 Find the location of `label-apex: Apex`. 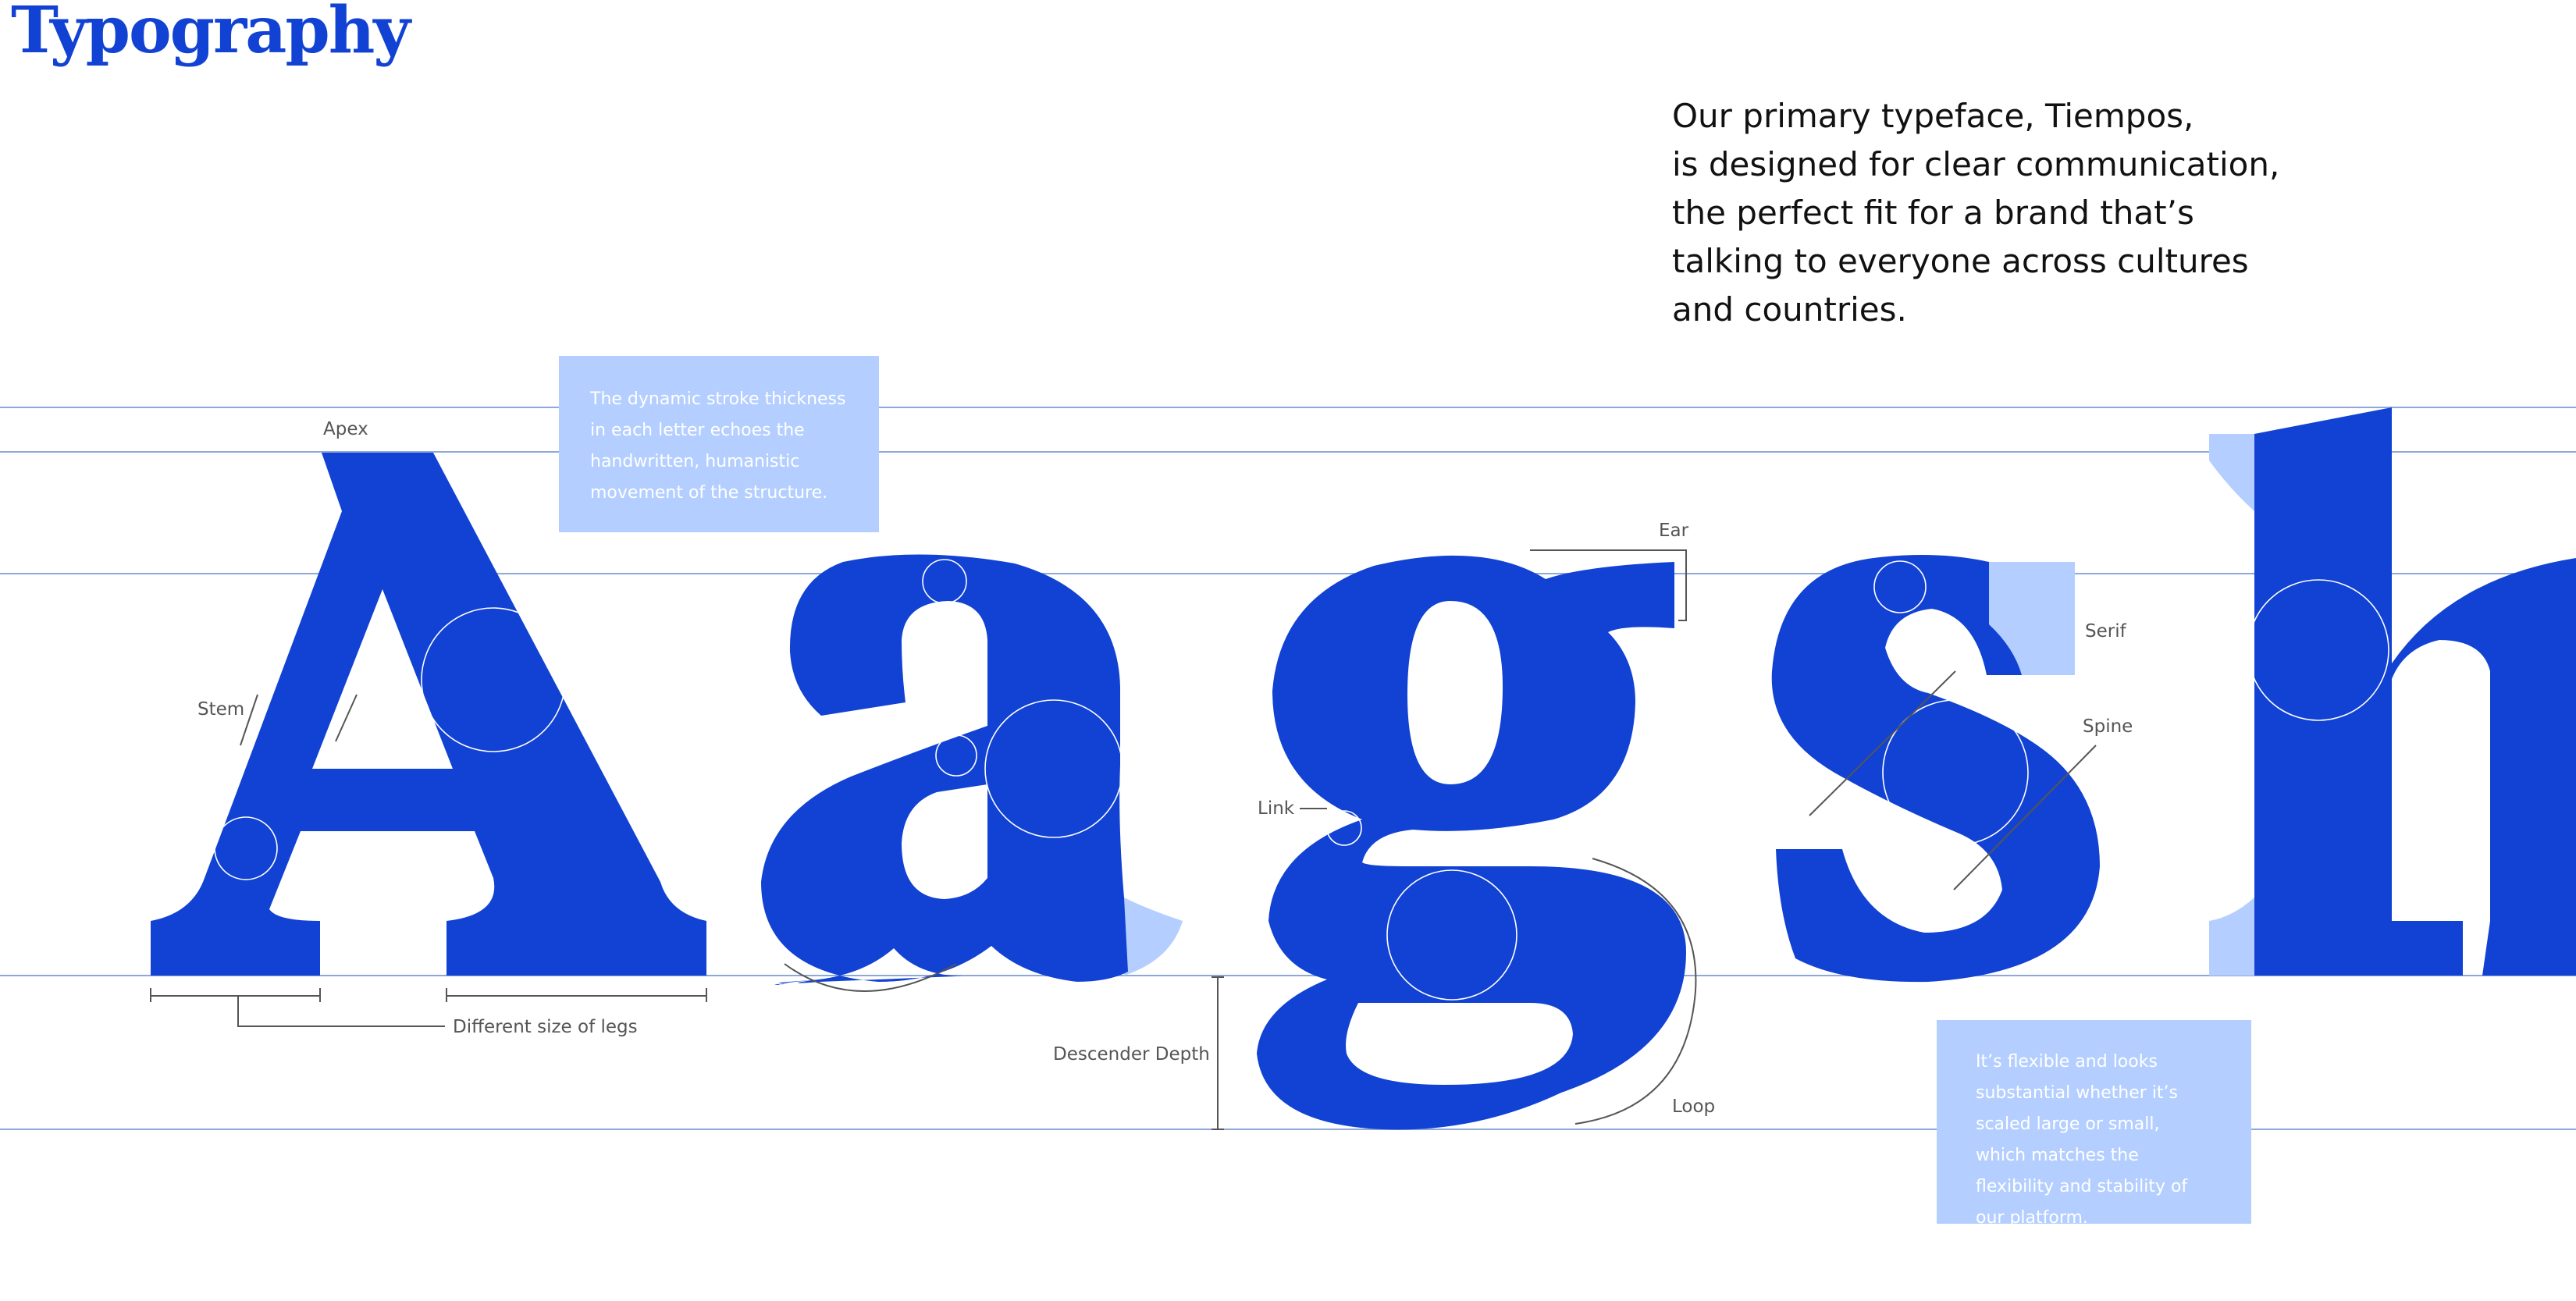

label-apex: Apex is located at coordinates (345, 429).